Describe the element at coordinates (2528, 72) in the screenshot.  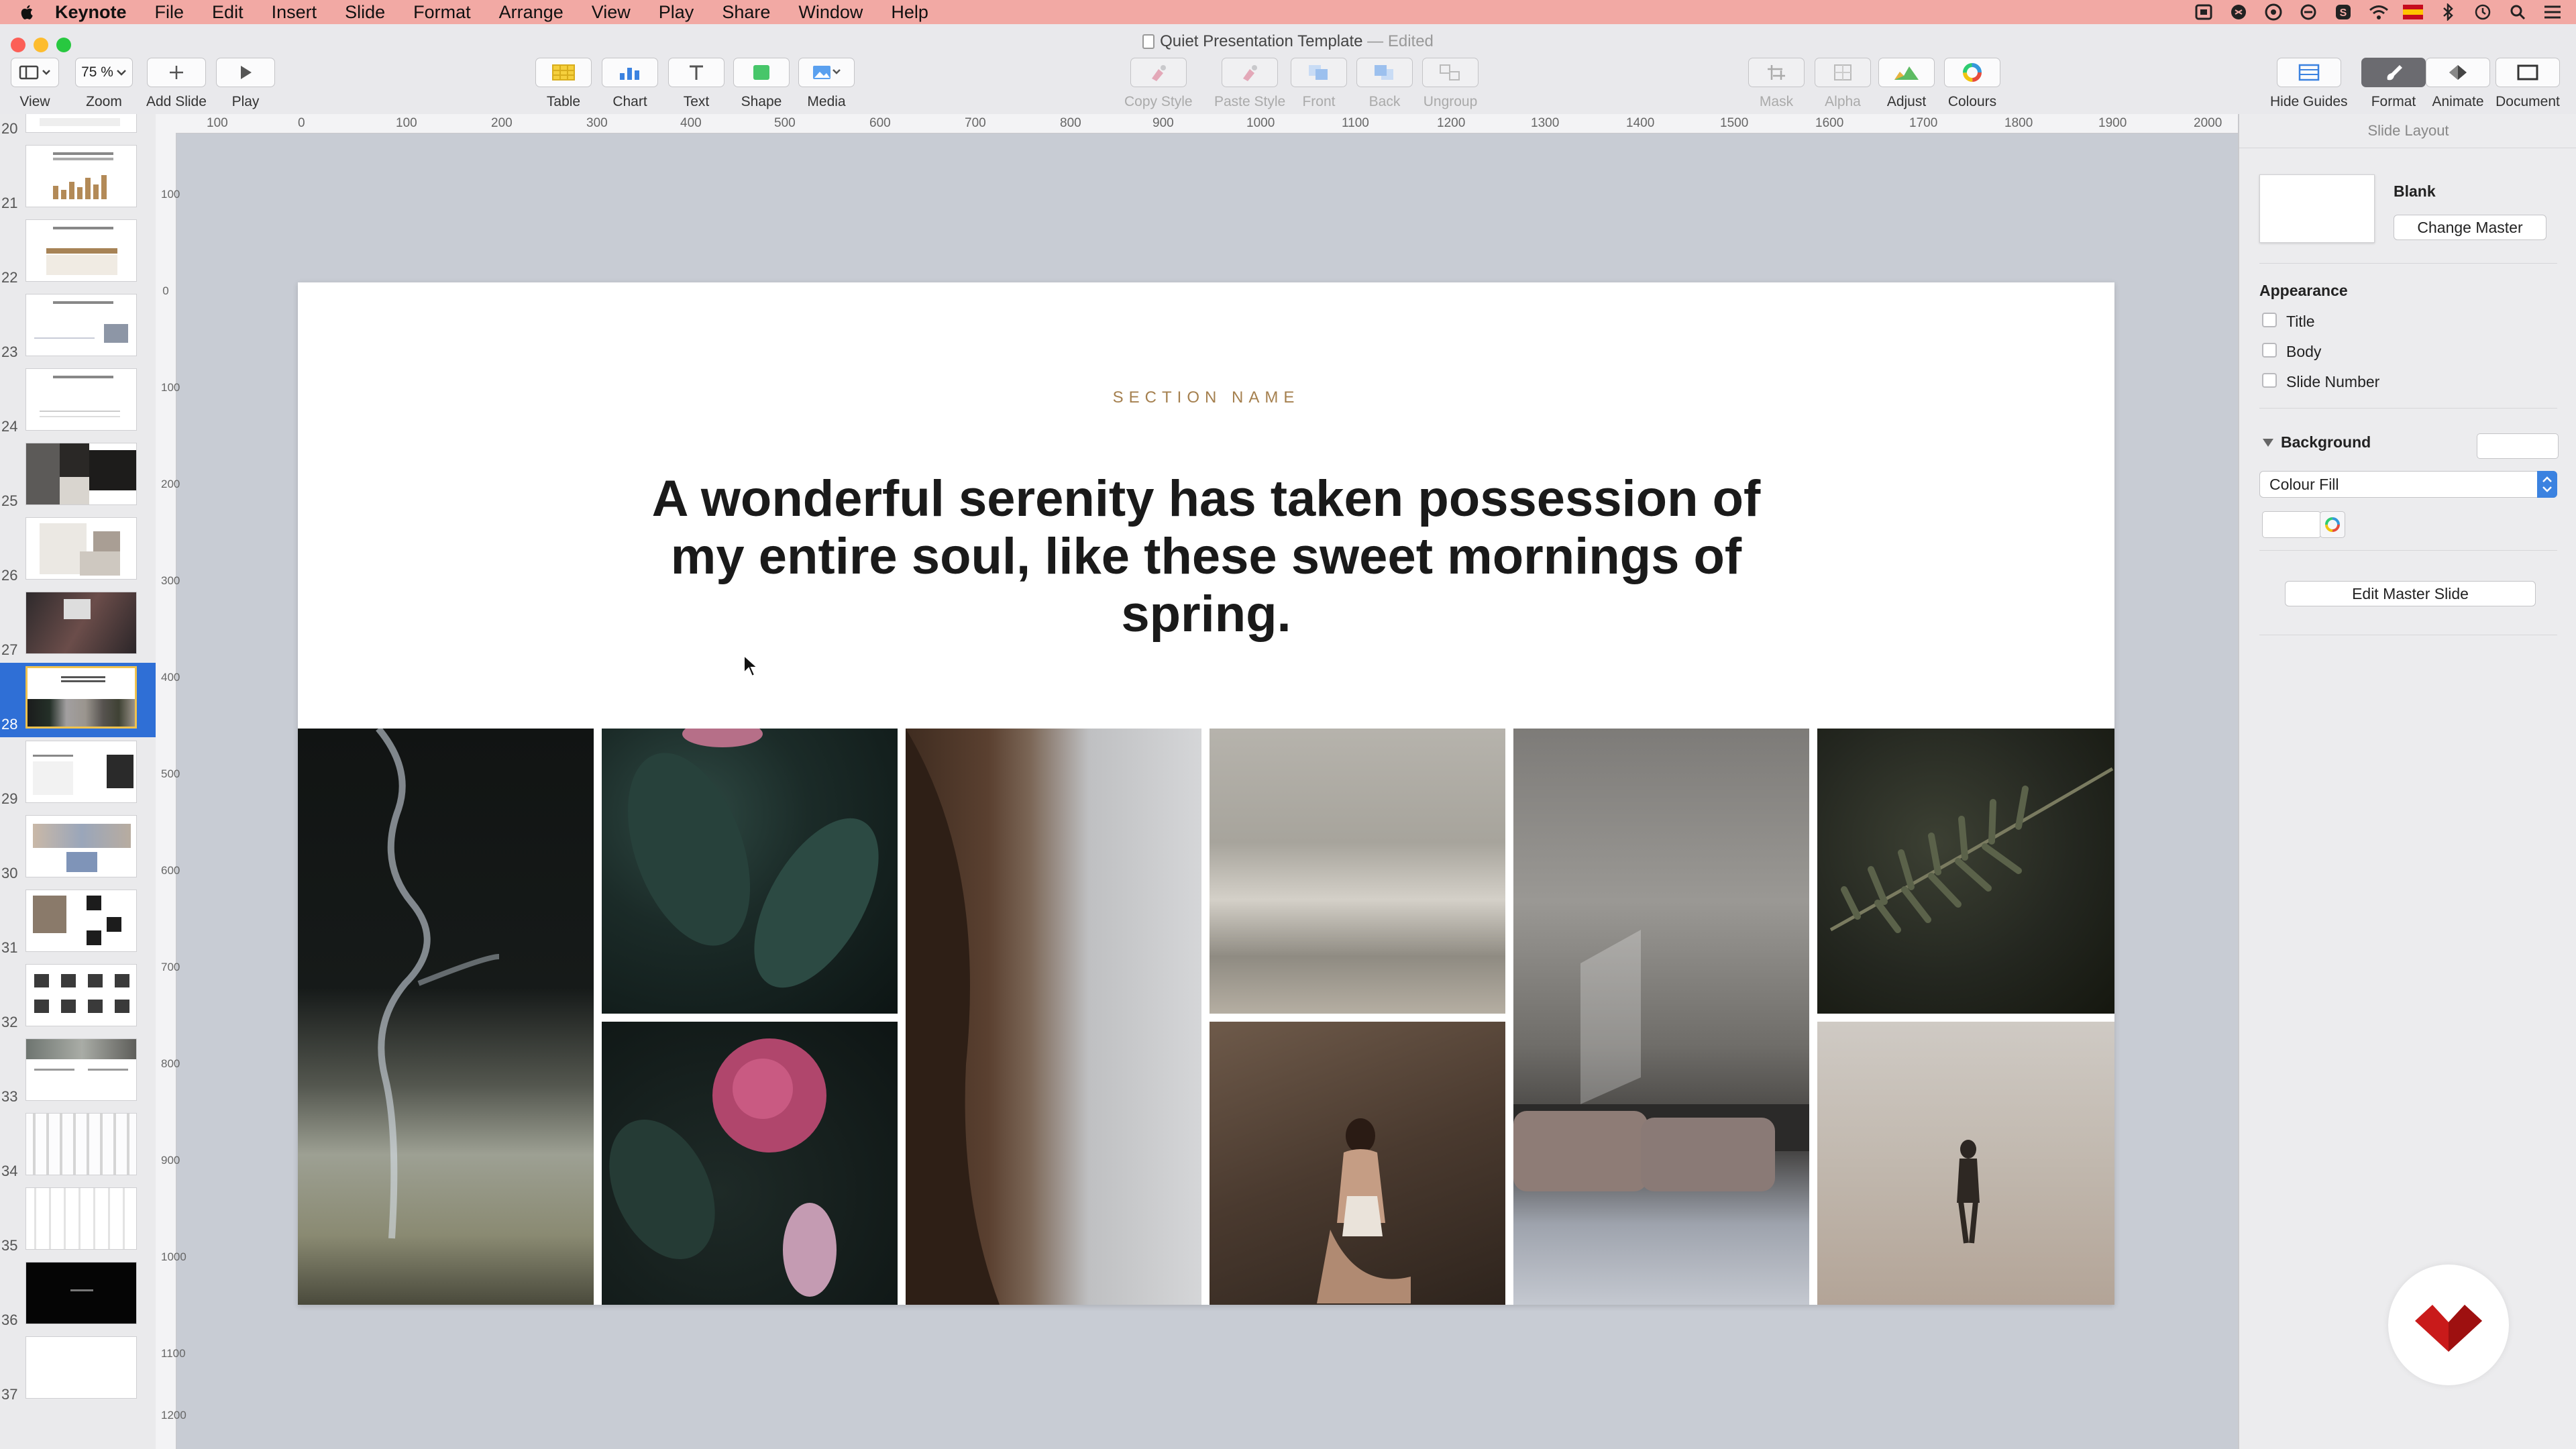
I see `document-setup-icon` at that location.